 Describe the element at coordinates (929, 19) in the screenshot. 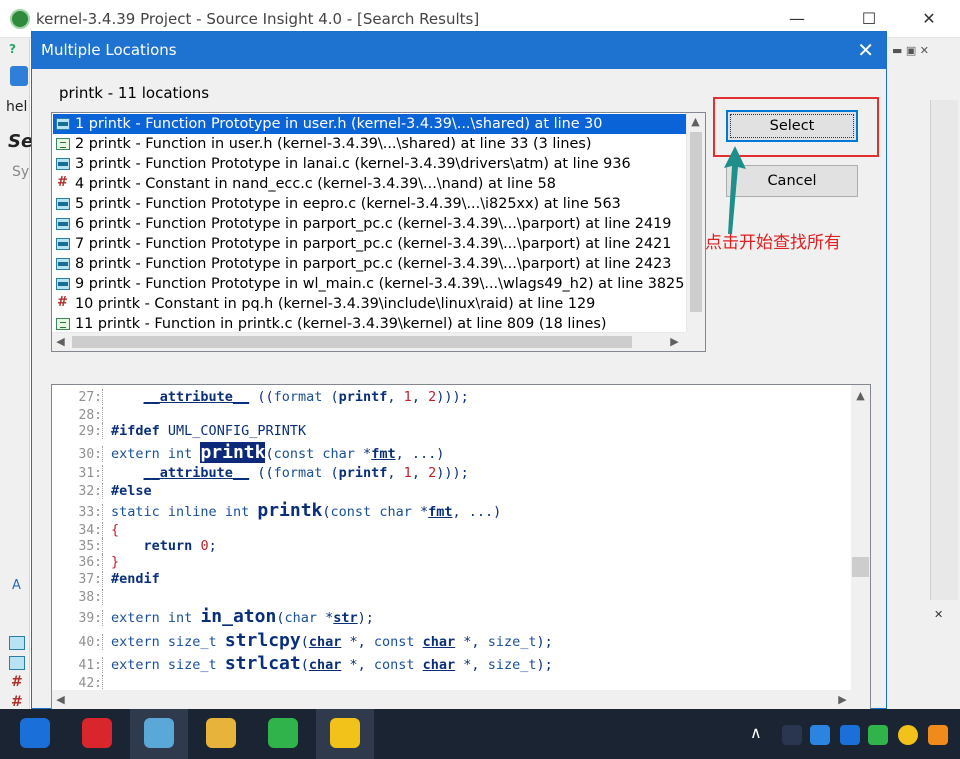

I see `close-button: ✕` at that location.